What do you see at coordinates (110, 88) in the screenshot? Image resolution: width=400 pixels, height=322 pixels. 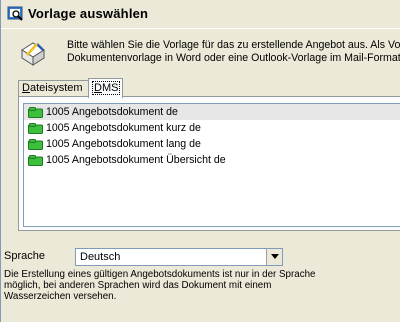 I see `tab-dms-label: MS` at bounding box center [110, 88].